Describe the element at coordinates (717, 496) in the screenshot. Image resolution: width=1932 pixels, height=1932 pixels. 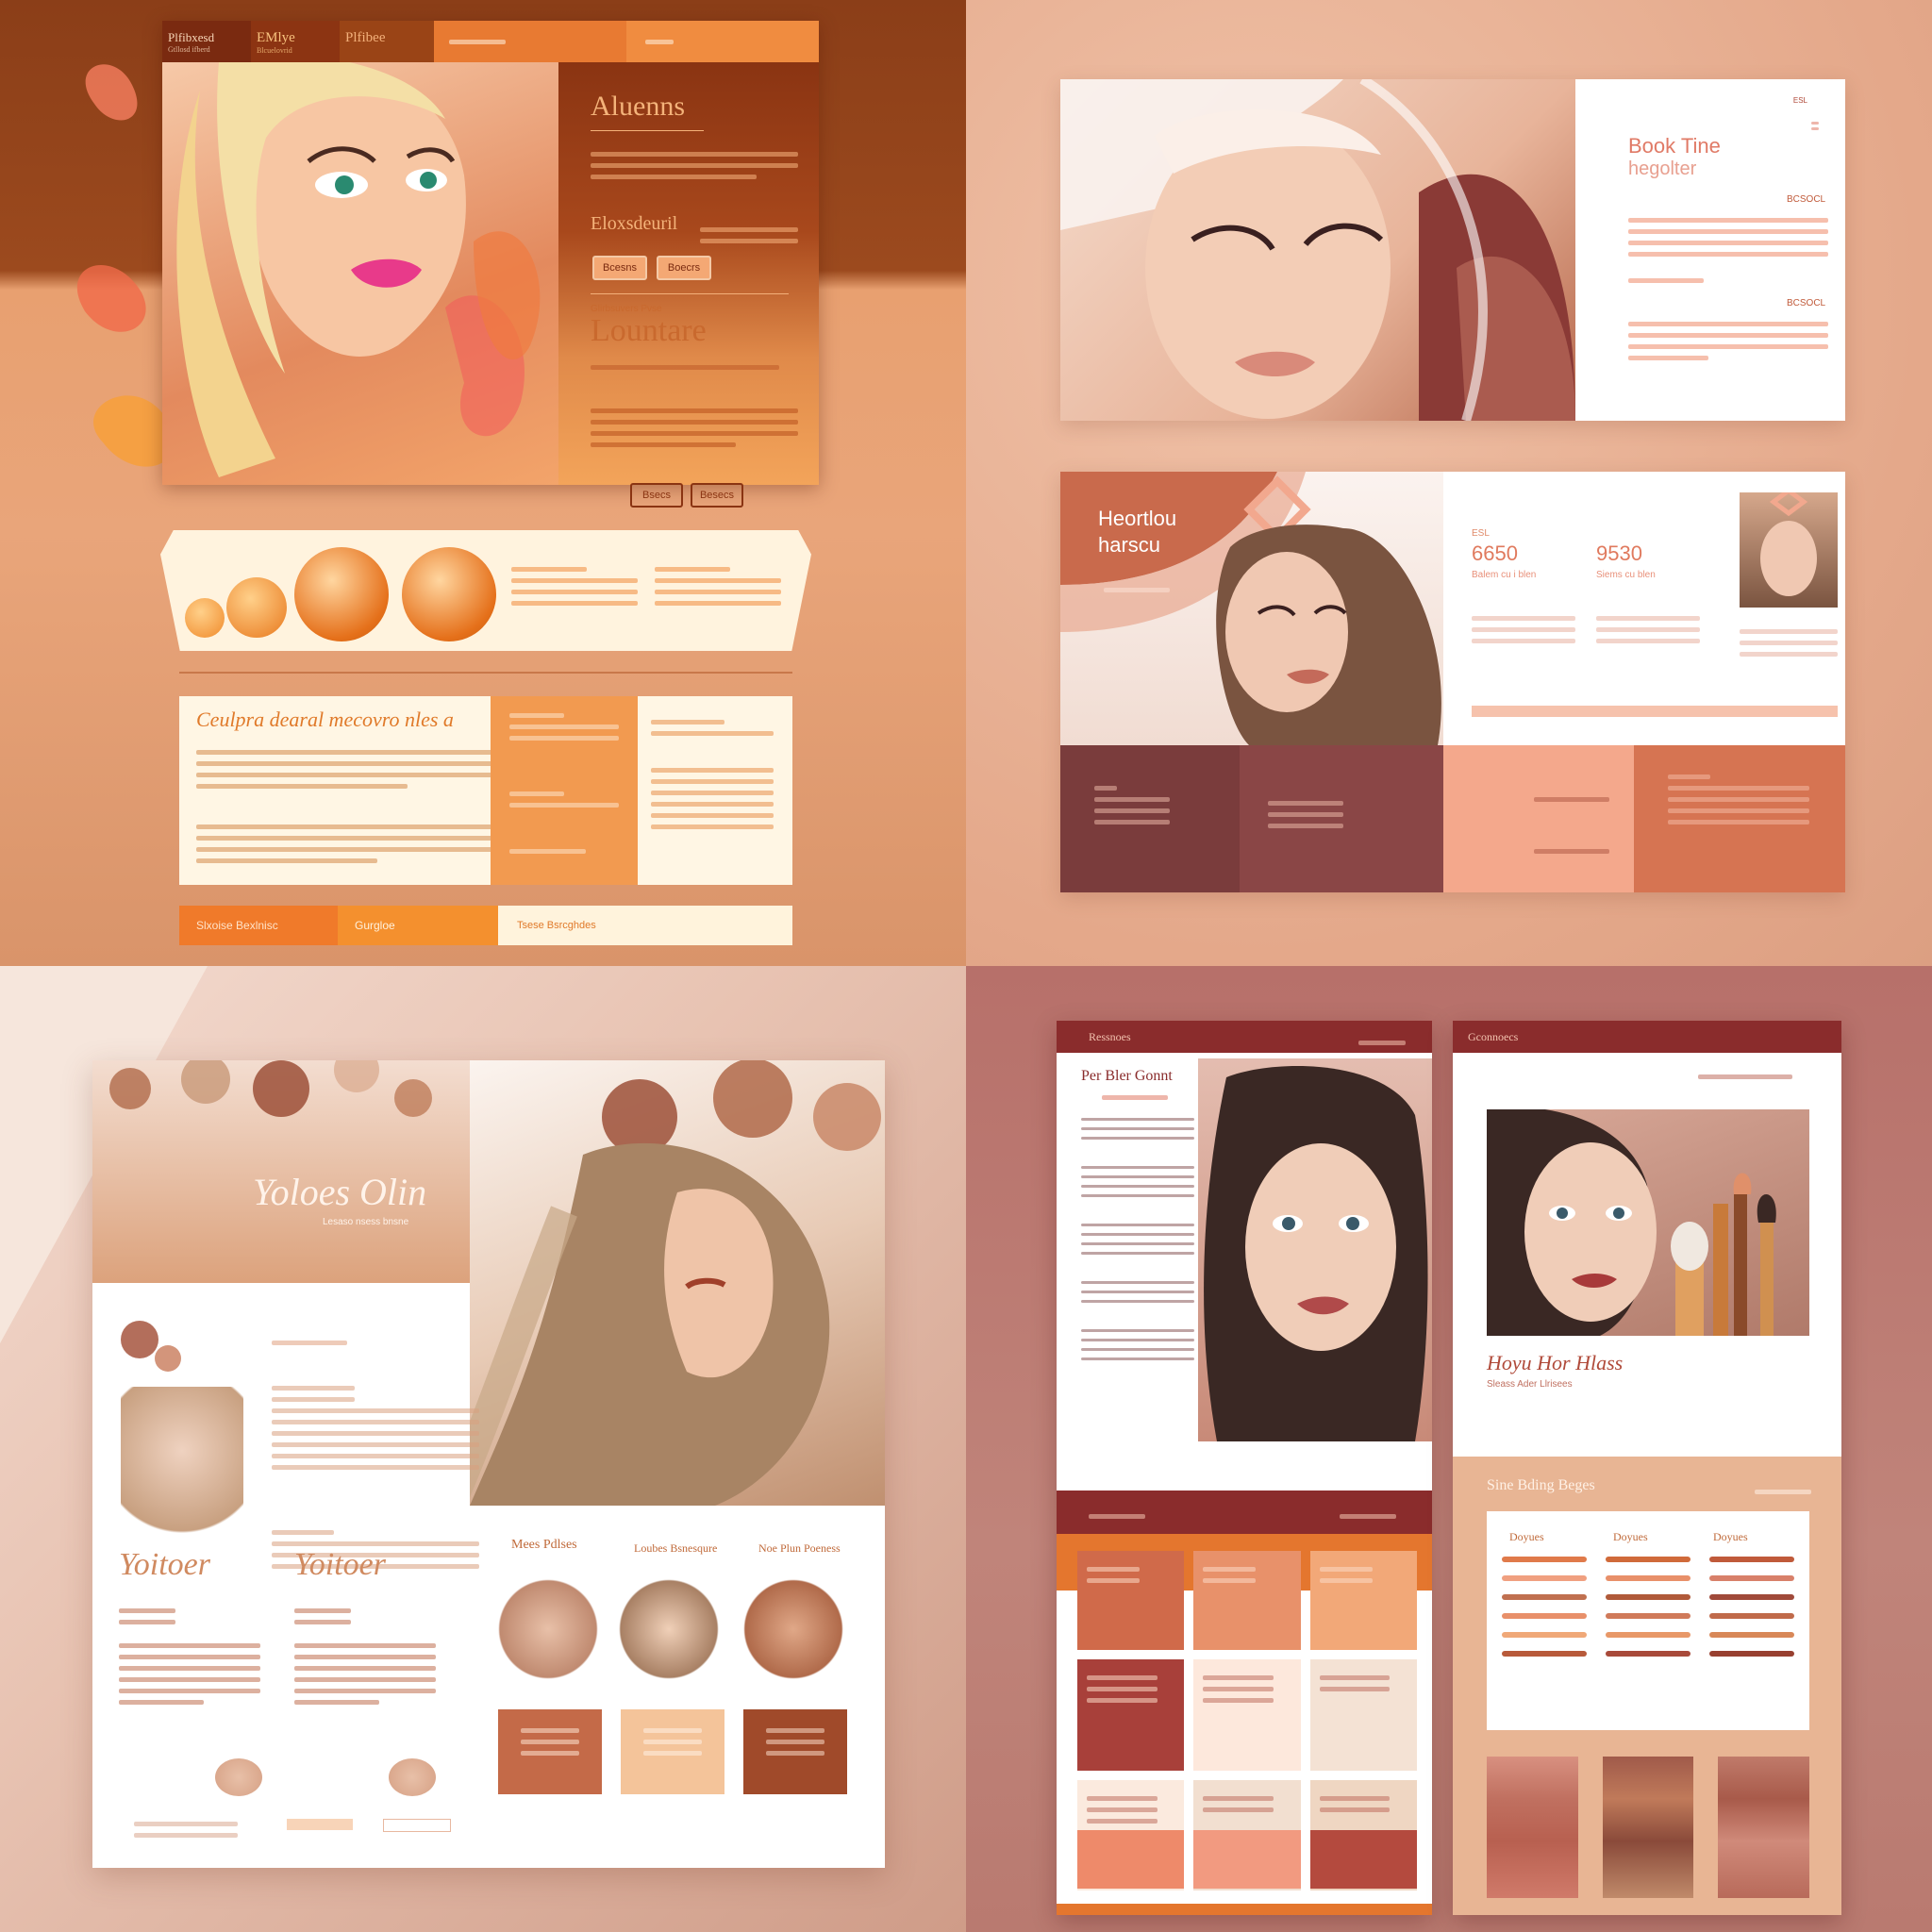
I see `secondary-button: Besecs` at that location.